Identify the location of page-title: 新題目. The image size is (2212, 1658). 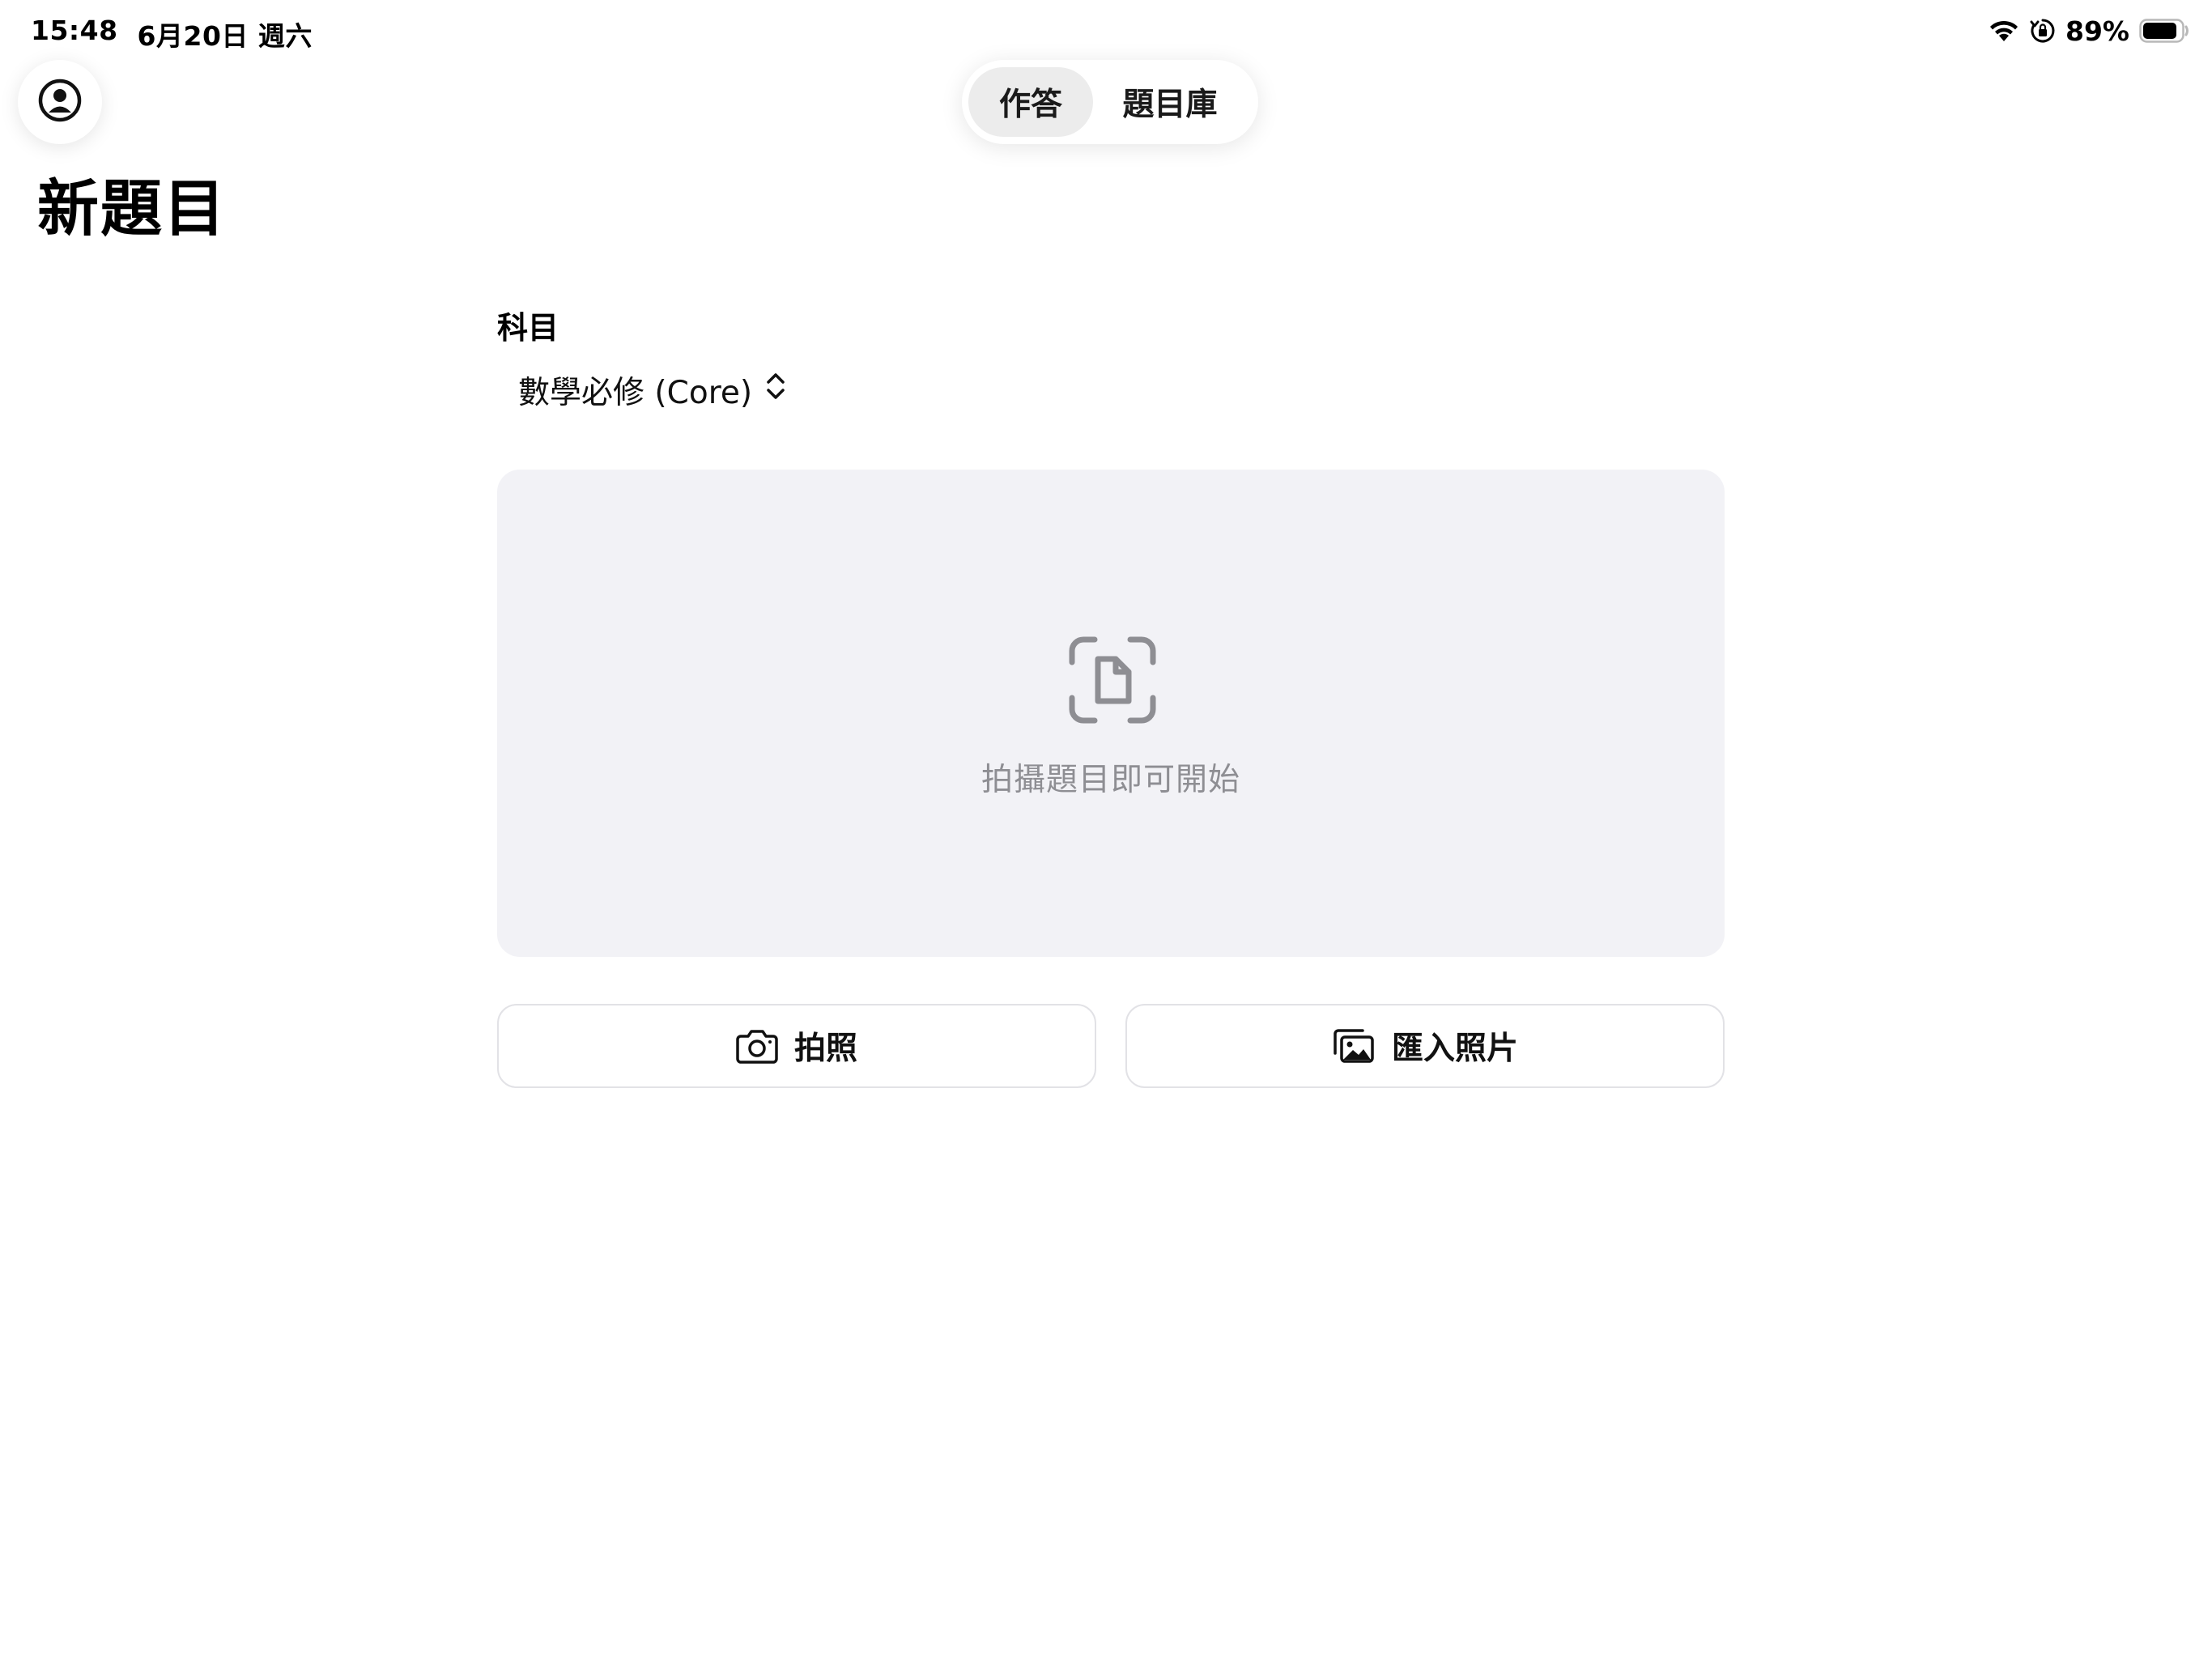
(132, 208).